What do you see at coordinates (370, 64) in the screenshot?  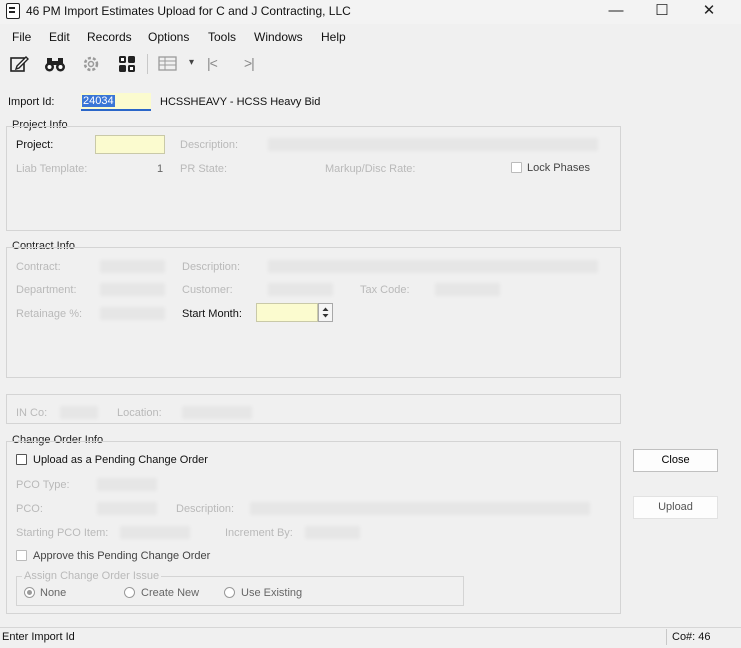 I see `toolbar` at bounding box center [370, 64].